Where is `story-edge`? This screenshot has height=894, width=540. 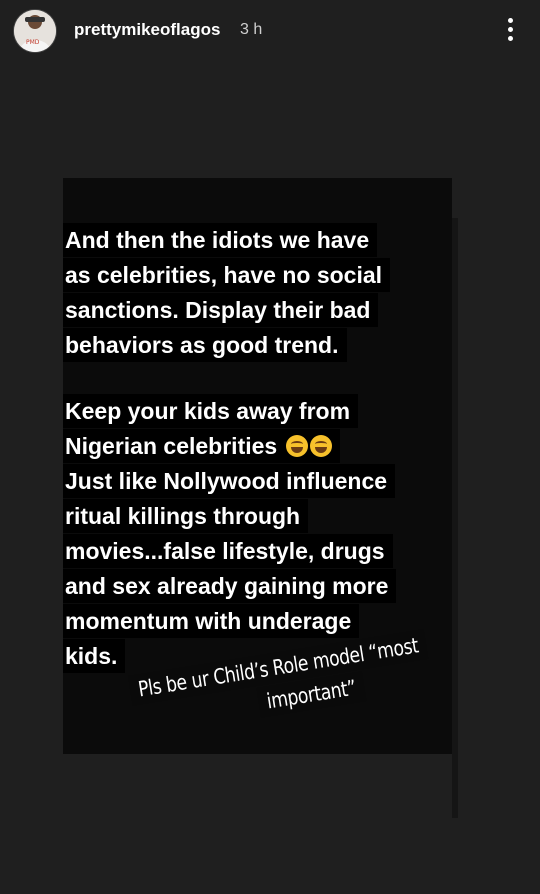 story-edge is located at coordinates (455, 518).